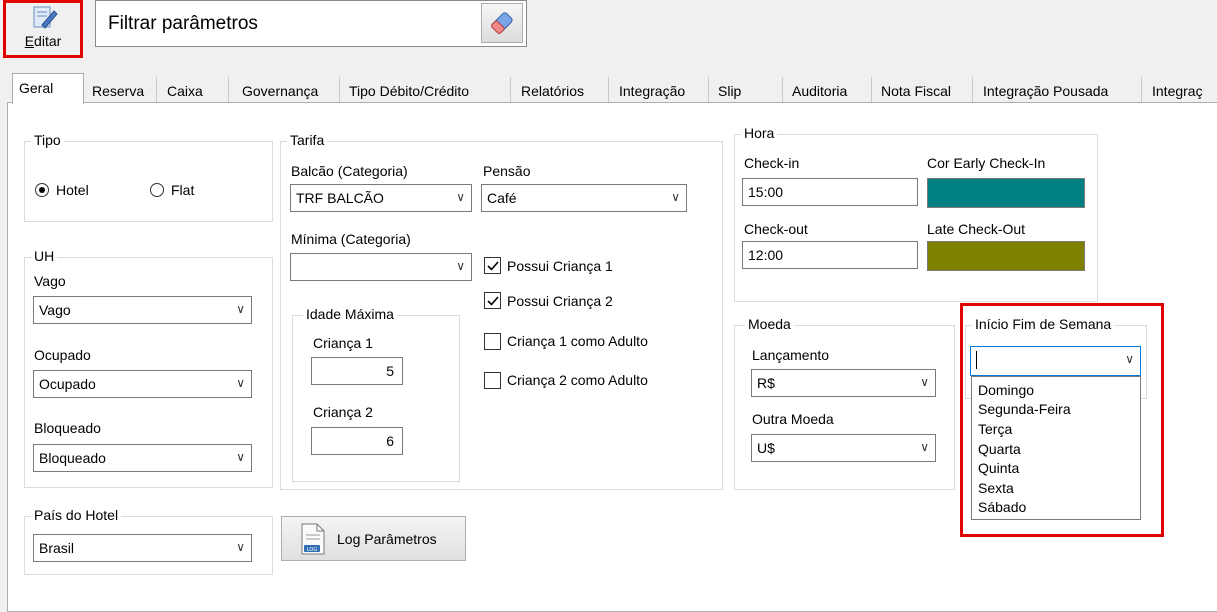 The width and height of the screenshot is (1217, 612). Describe the element at coordinates (1006, 256) in the screenshot. I see `late-checkout-color` at that location.